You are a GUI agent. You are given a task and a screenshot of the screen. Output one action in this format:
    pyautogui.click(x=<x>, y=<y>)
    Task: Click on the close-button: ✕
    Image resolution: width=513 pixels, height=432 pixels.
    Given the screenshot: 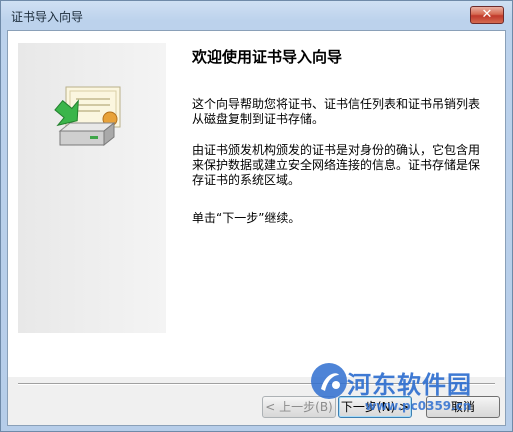 What is the action you would take?
    pyautogui.click(x=487, y=15)
    